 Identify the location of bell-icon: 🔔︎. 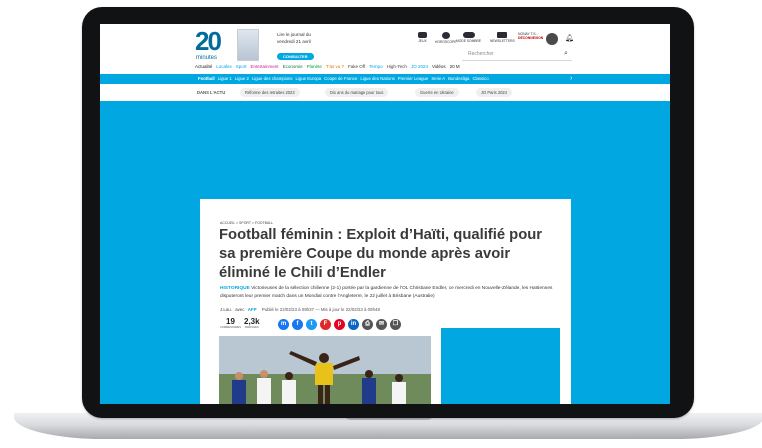
(569, 38).